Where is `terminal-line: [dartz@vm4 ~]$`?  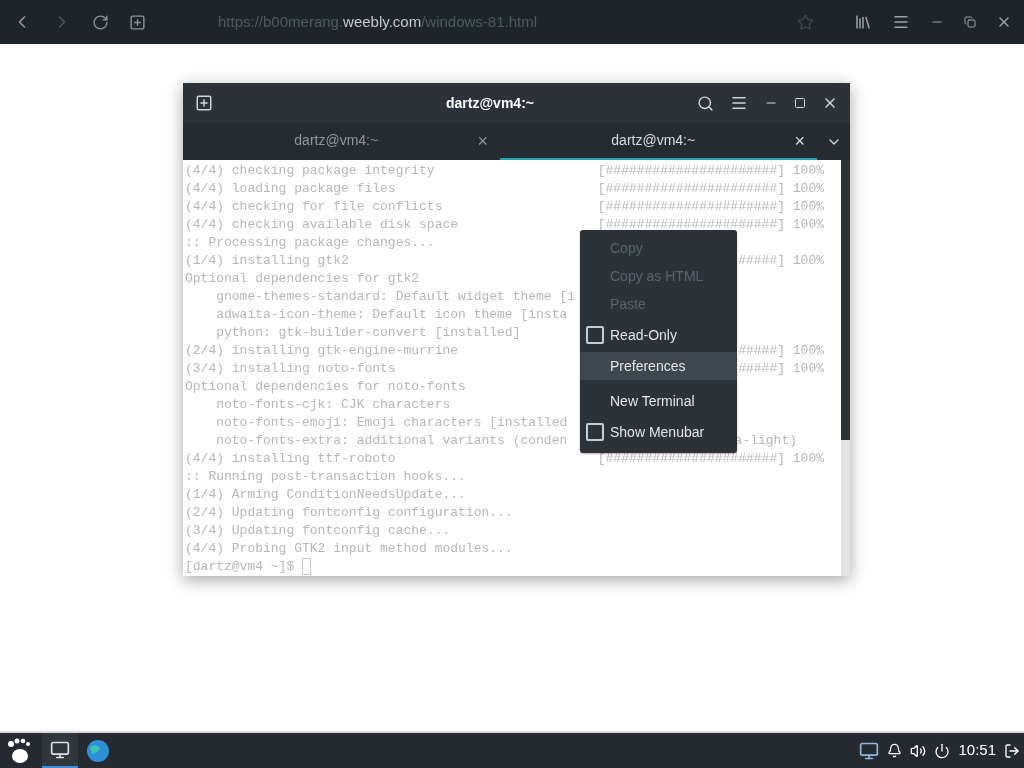 terminal-line: [dartz@vm4 ~]$ is located at coordinates (240, 567).